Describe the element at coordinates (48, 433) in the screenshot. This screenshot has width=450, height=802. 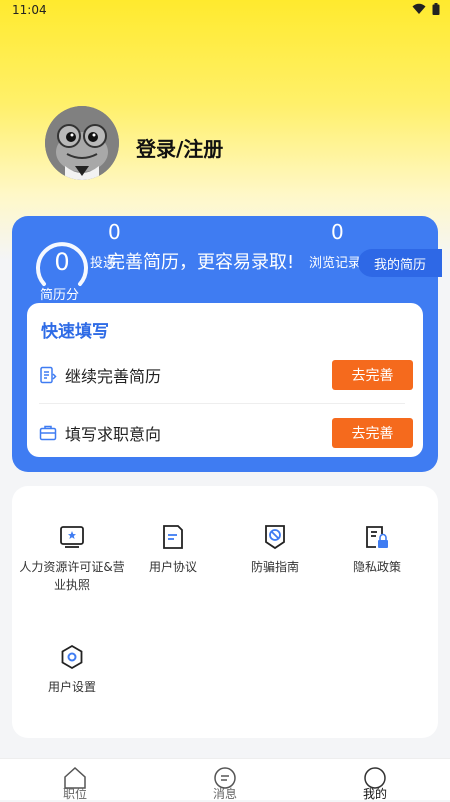
I see `briefcase-icon` at that location.